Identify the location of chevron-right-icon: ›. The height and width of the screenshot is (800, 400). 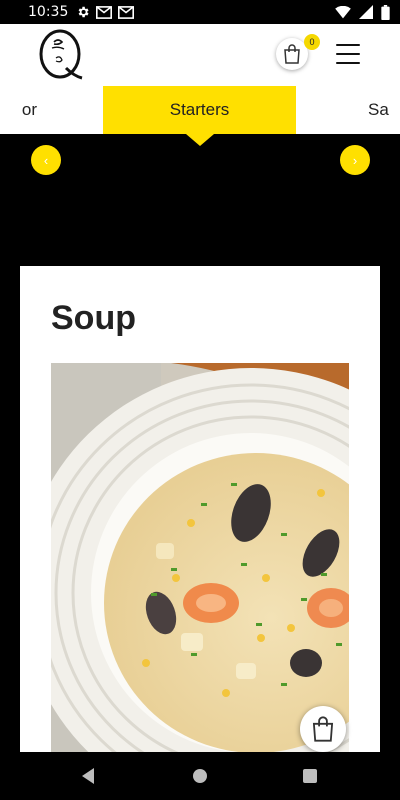
(355, 160).